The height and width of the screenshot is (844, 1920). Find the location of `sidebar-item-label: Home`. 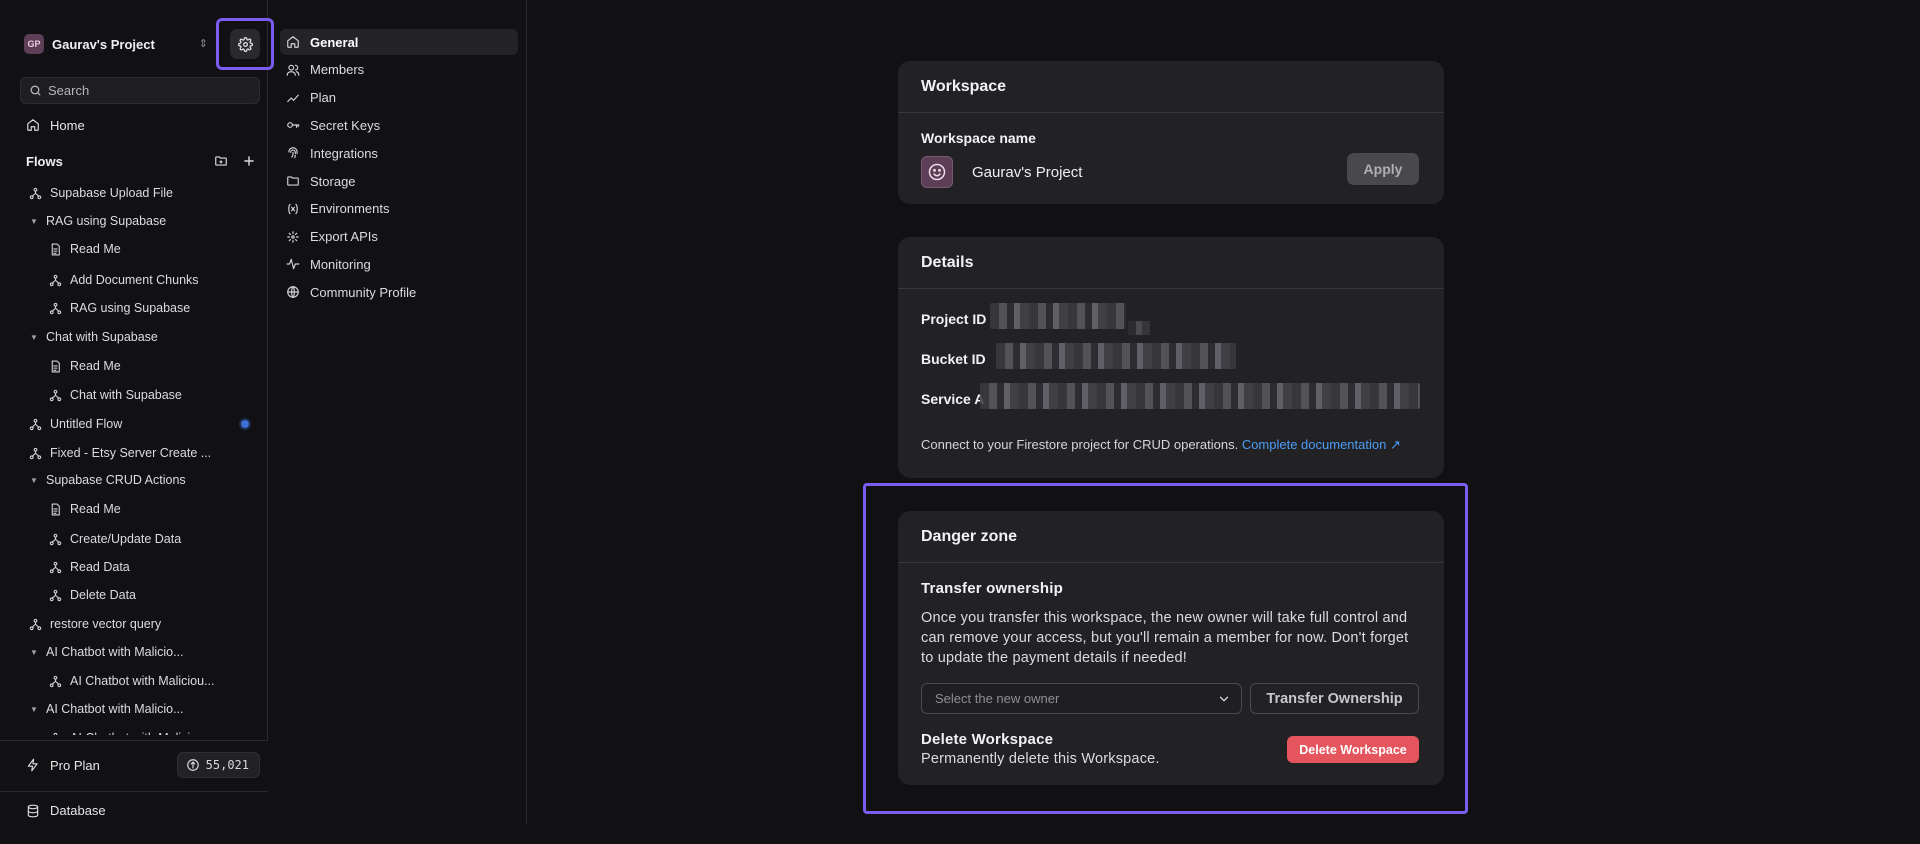

sidebar-item-label: Home is located at coordinates (67, 125).